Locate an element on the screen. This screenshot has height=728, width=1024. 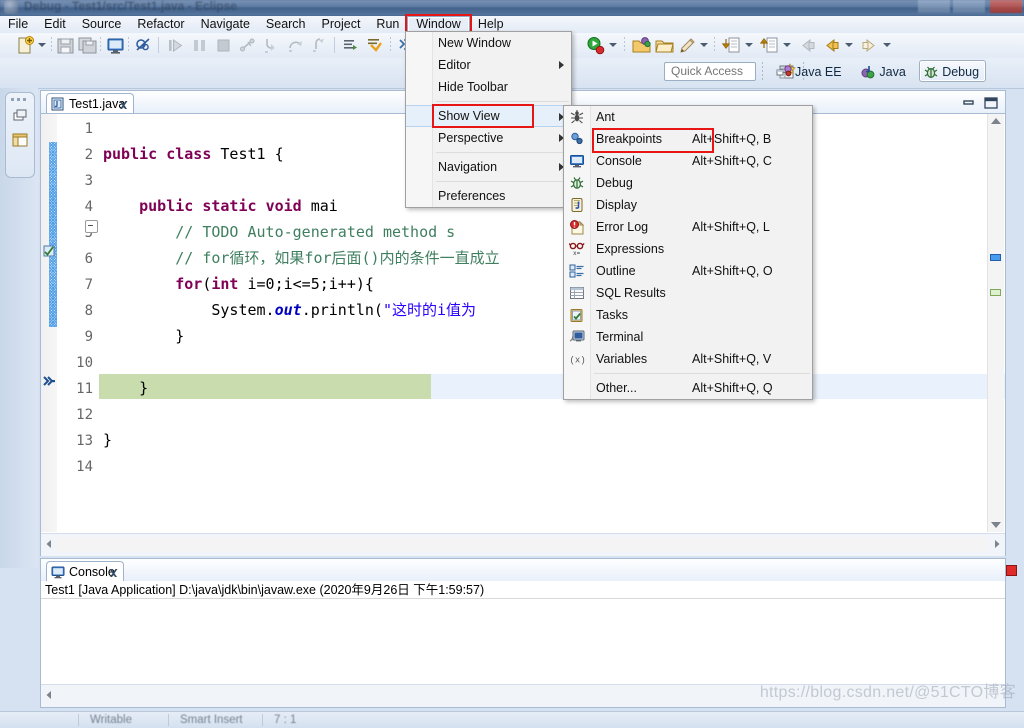
terminate-console-icon is located at coordinates (1011, 570).